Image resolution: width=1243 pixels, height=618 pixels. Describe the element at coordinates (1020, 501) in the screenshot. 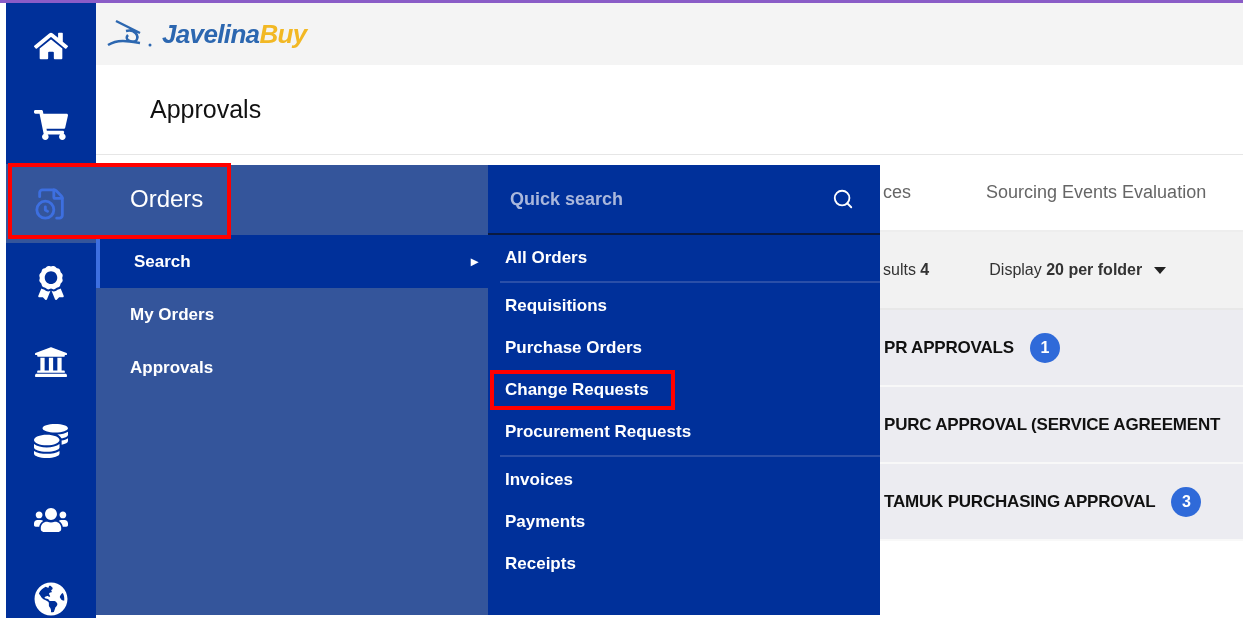

I see `folder-name: TAMUK PURCHASING APPROVAL` at that location.